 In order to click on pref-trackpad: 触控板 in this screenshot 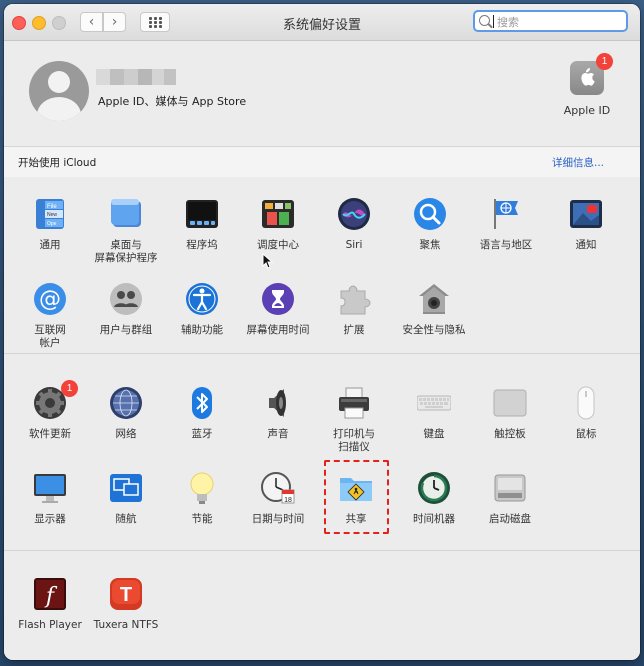, I will do `click(510, 415)`.